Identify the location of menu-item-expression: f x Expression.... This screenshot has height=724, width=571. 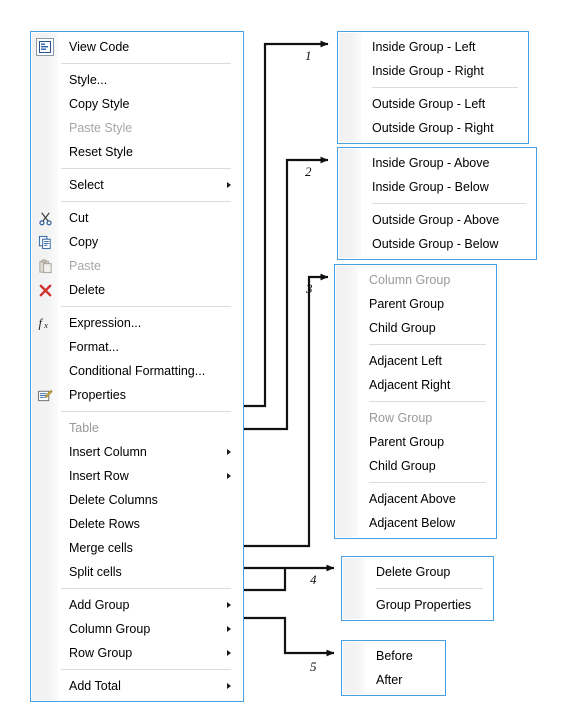
(137, 323).